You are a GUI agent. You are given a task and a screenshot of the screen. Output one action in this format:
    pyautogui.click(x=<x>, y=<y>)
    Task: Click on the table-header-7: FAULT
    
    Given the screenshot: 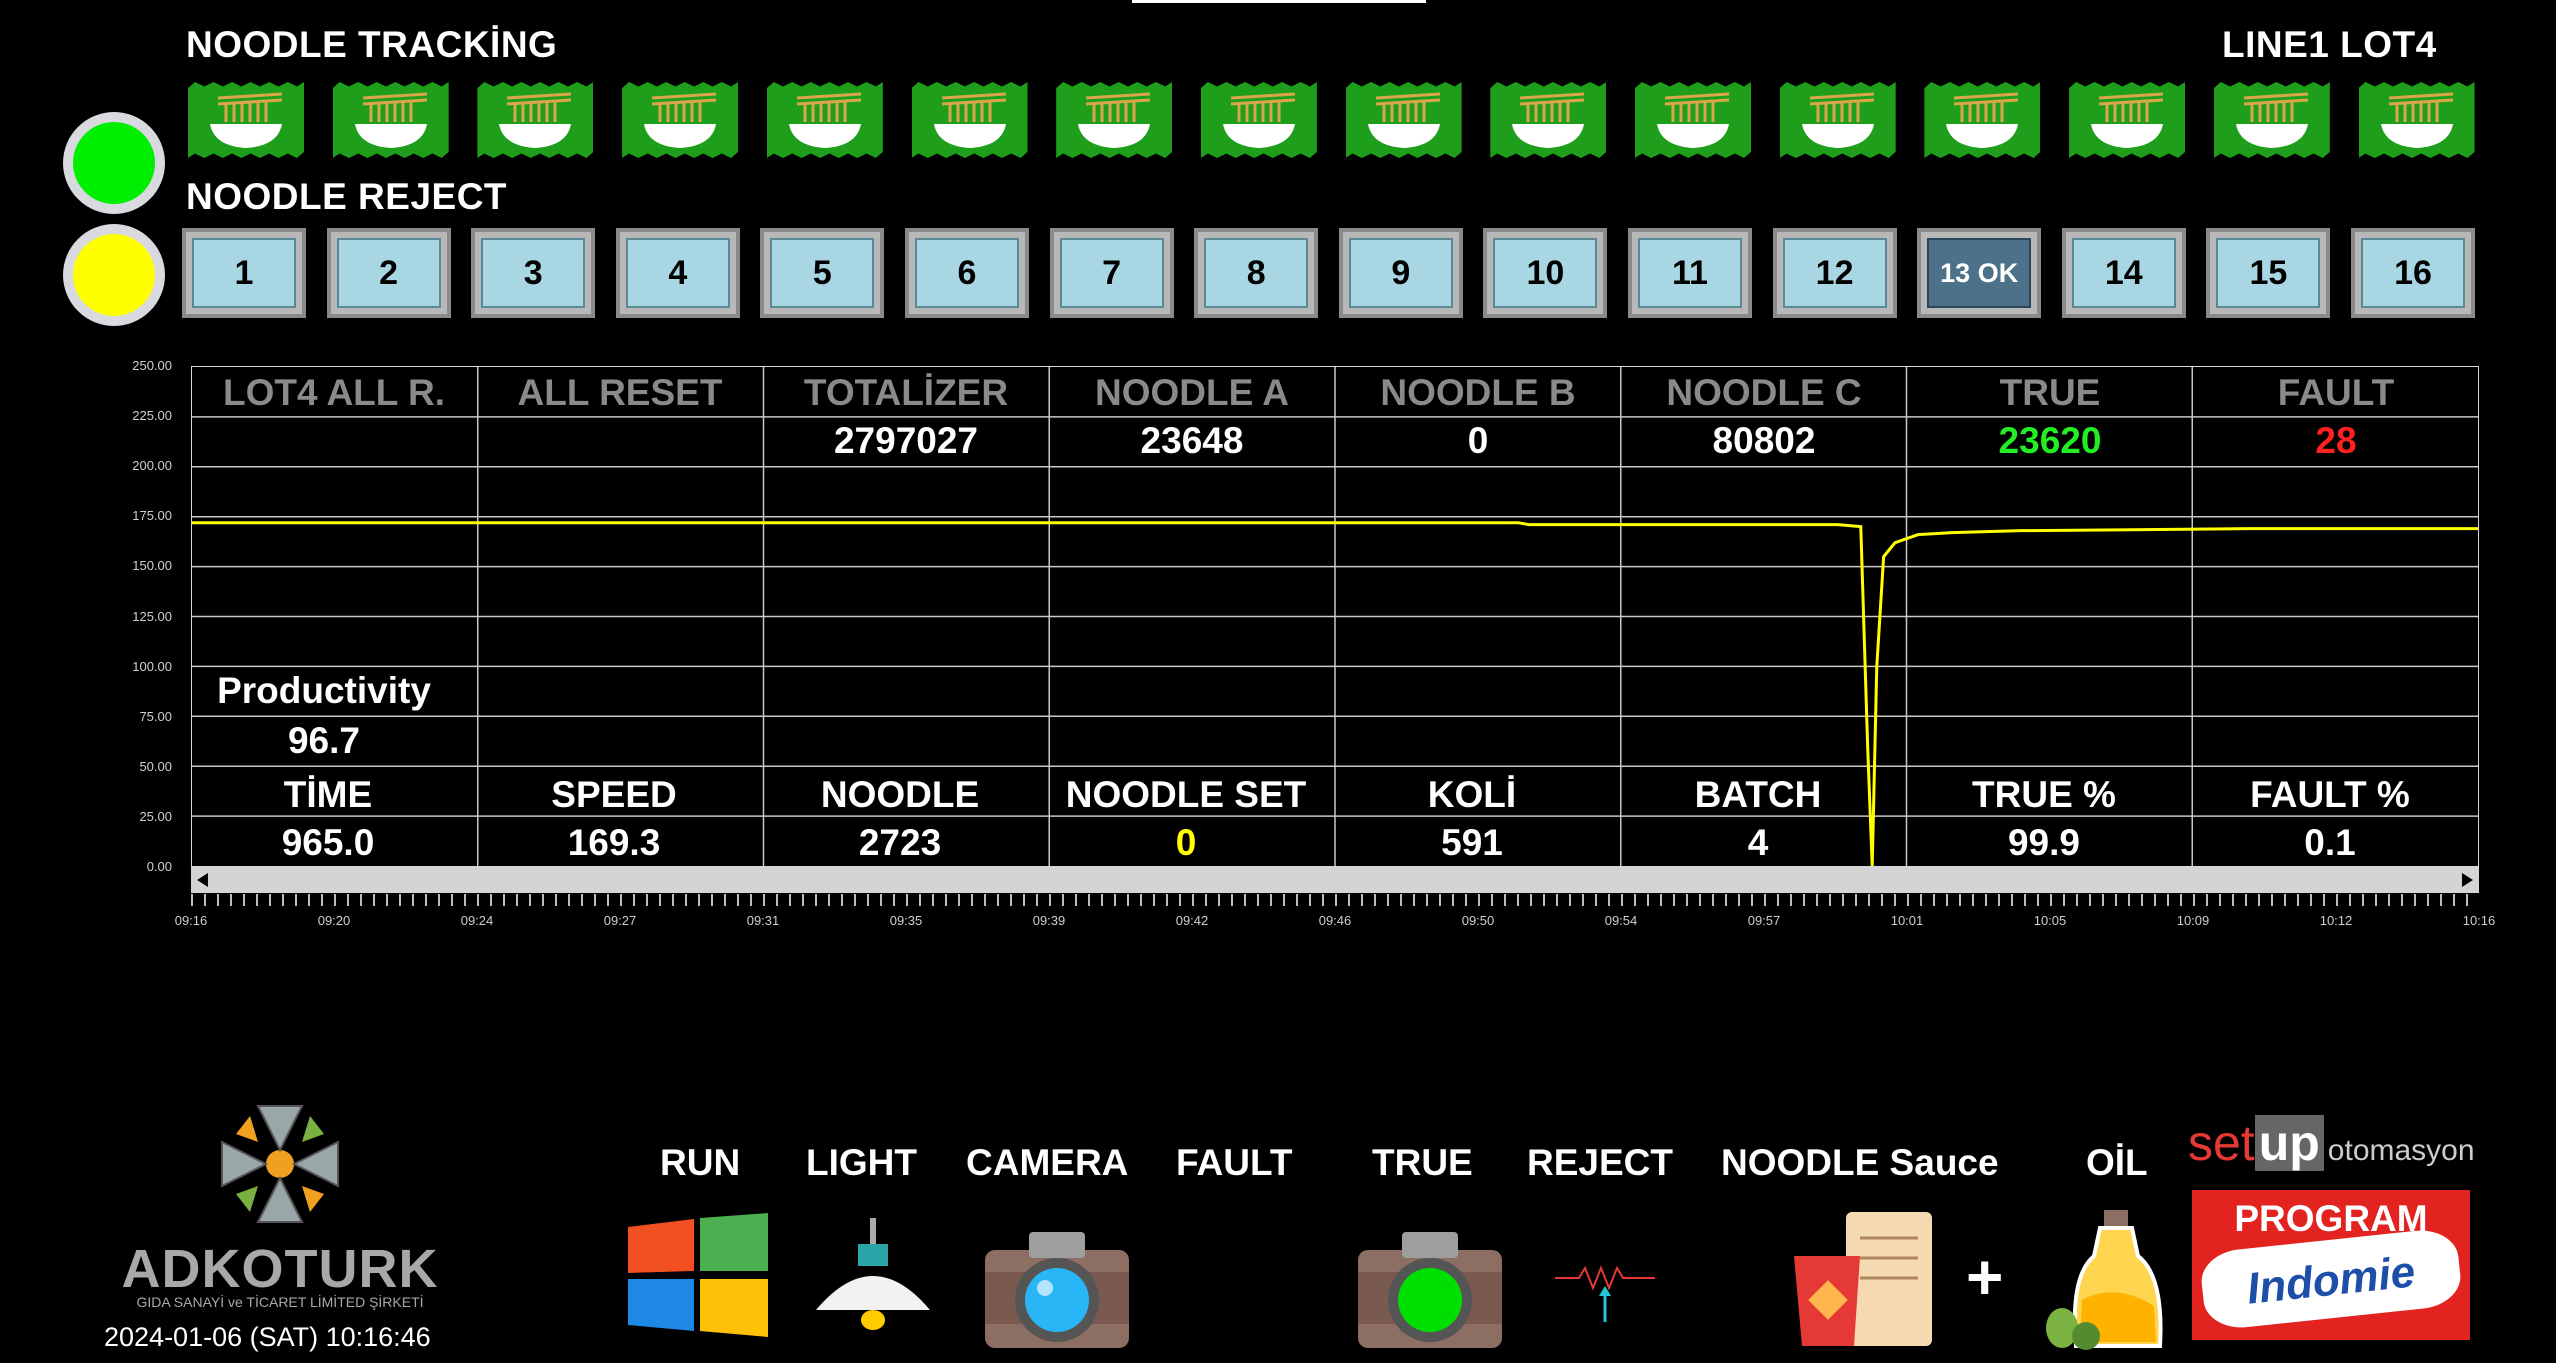 What is the action you would take?
    pyautogui.click(x=2336, y=392)
    